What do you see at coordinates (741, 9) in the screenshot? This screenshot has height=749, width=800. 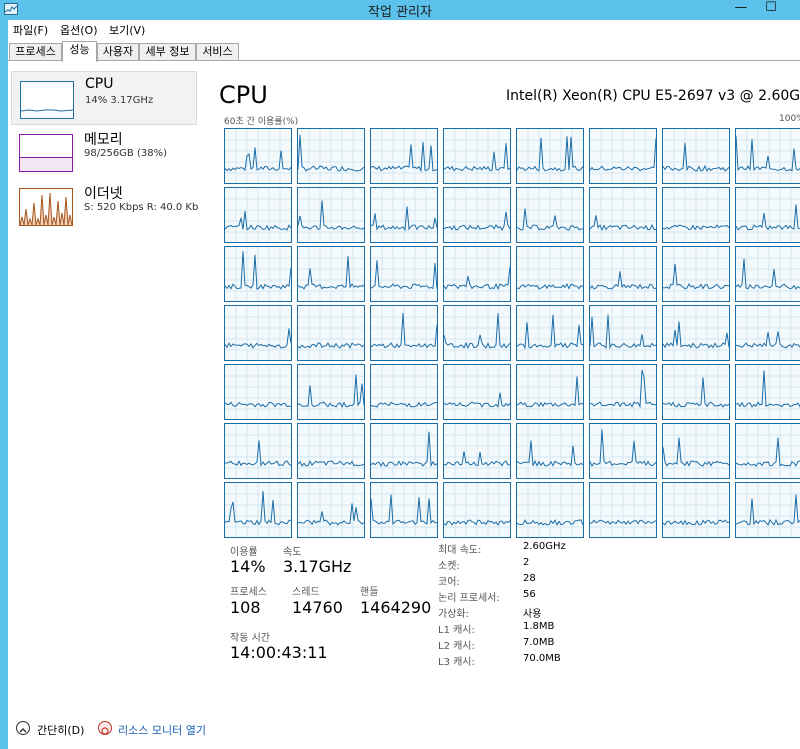 I see `minimize-button: —` at bounding box center [741, 9].